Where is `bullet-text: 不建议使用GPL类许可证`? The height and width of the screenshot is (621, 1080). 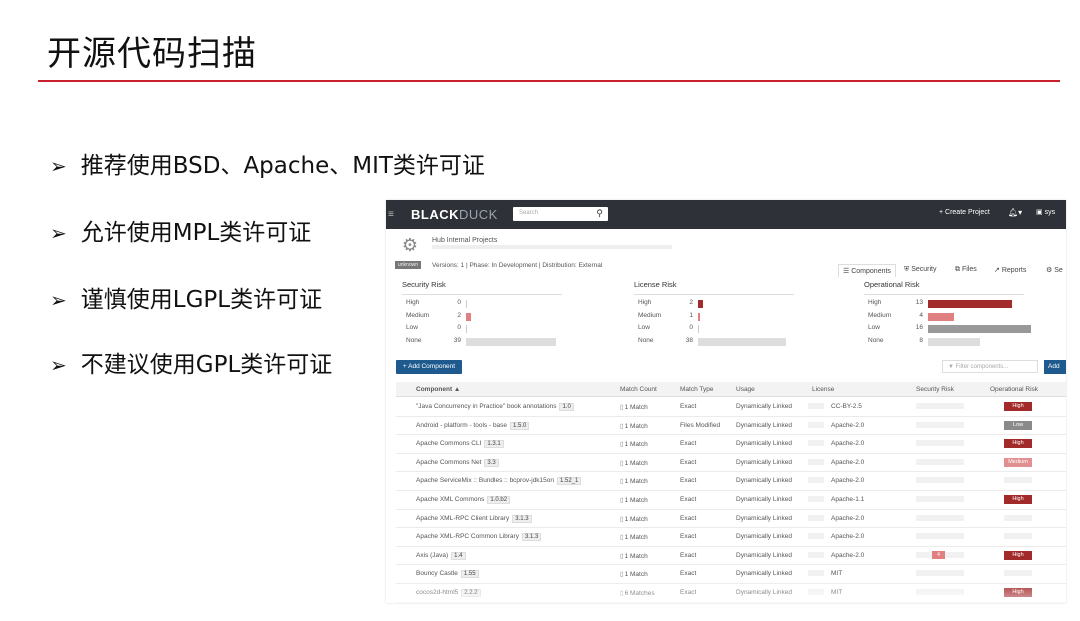 bullet-text: 不建议使用GPL类许可证 is located at coordinates (206, 365).